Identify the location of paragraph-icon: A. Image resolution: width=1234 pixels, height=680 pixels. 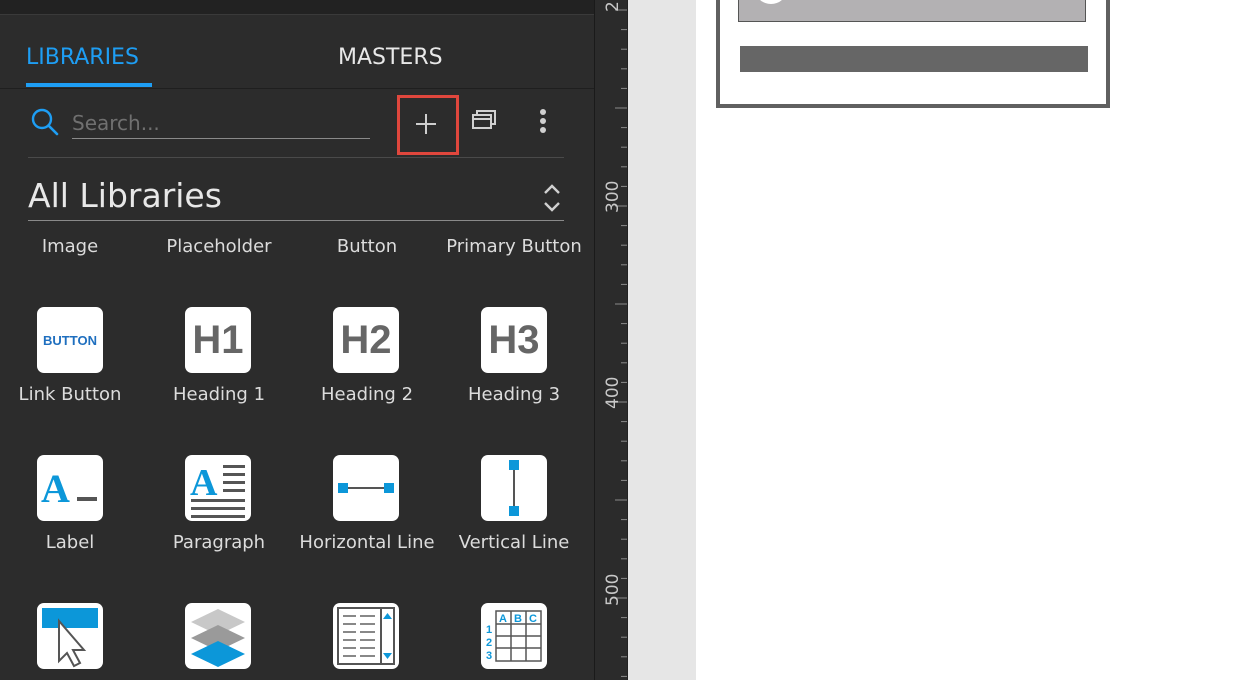
(218, 488).